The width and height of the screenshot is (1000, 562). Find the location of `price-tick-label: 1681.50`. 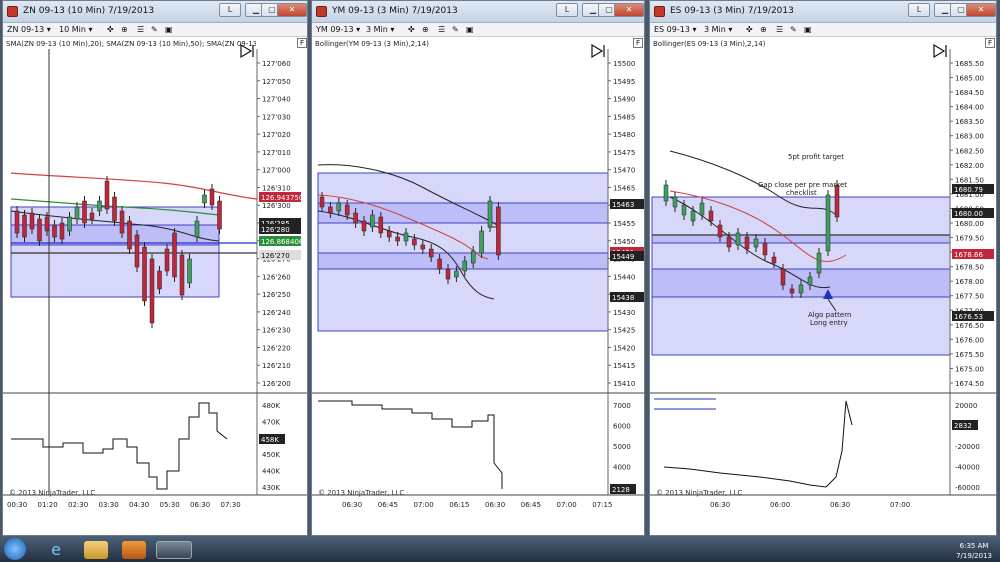

price-tick-label: 1681.50 is located at coordinates (969, 180).